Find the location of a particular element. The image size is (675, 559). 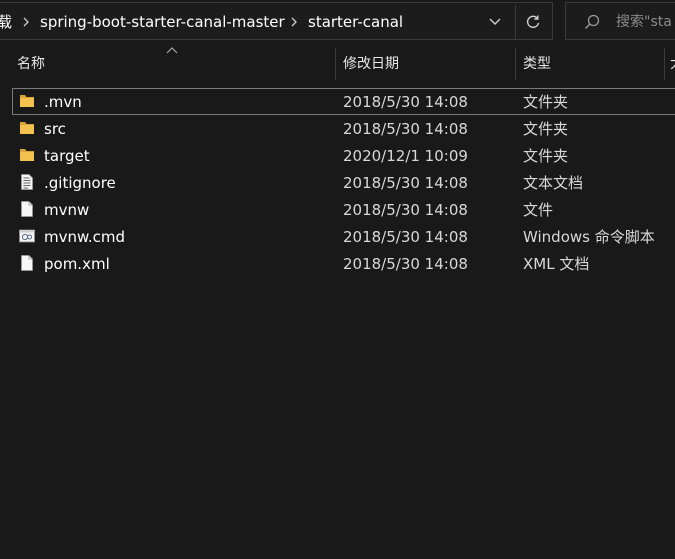

file-name: pom.xml is located at coordinates (77, 264).